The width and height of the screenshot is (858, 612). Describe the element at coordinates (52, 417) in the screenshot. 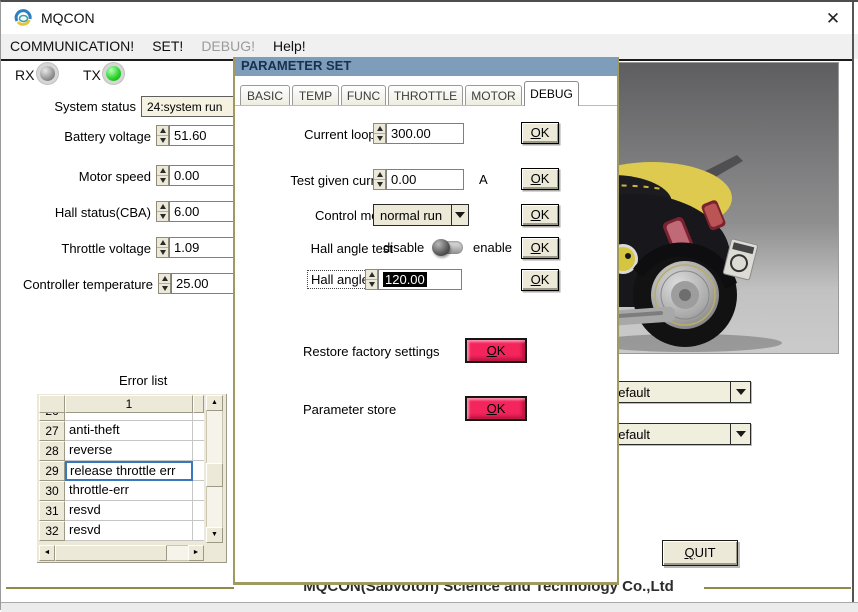

I see `row-number: 26` at that location.